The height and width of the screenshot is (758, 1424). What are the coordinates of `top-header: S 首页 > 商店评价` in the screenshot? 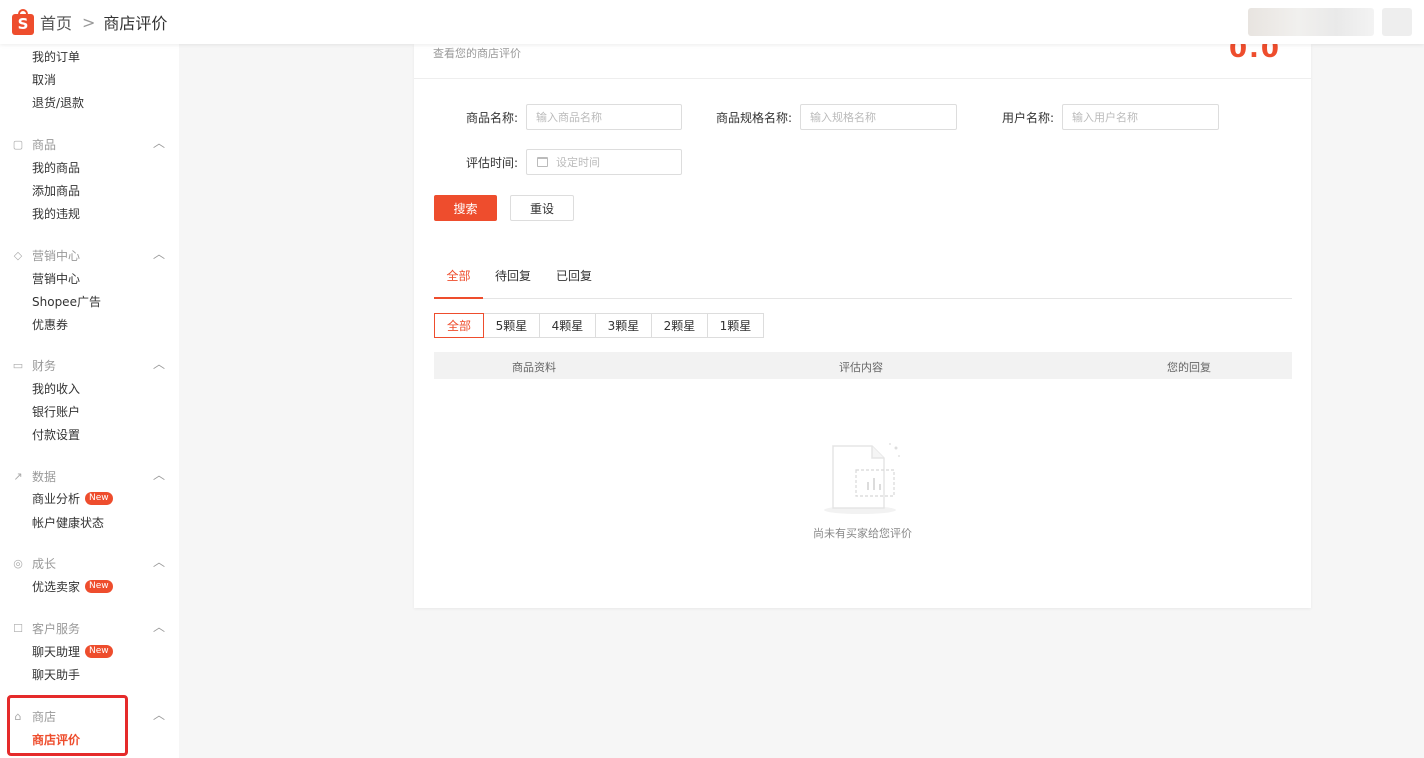 It's located at (712, 22).